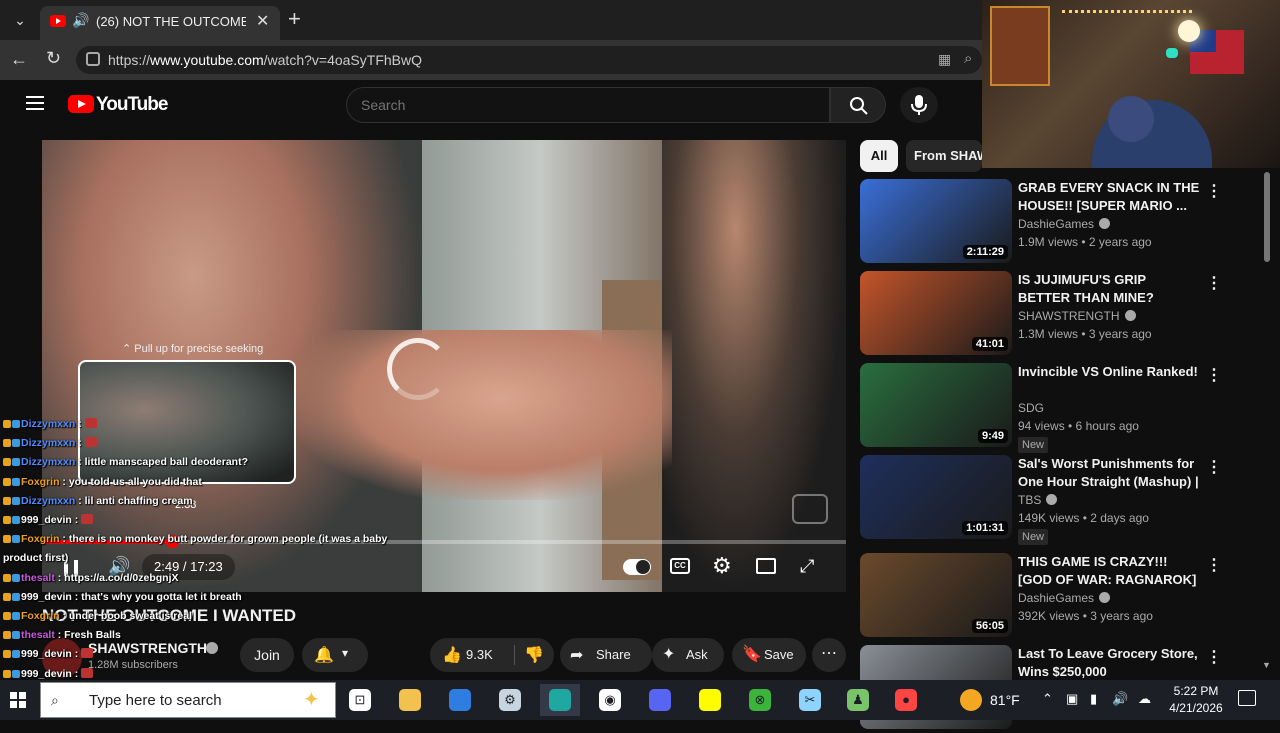  I want to click on more-actions-icon: ⋯, so click(829, 655).